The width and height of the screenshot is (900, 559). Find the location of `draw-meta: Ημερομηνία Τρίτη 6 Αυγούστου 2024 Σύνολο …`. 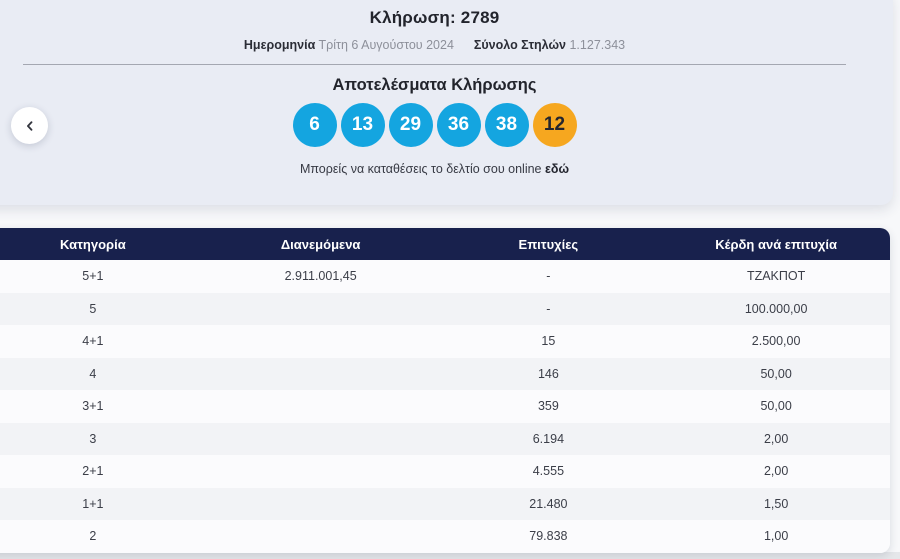

draw-meta: Ημερομηνία Τρίτη 6 Αυγούστου 2024 Σύνολο … is located at coordinates (446, 45).